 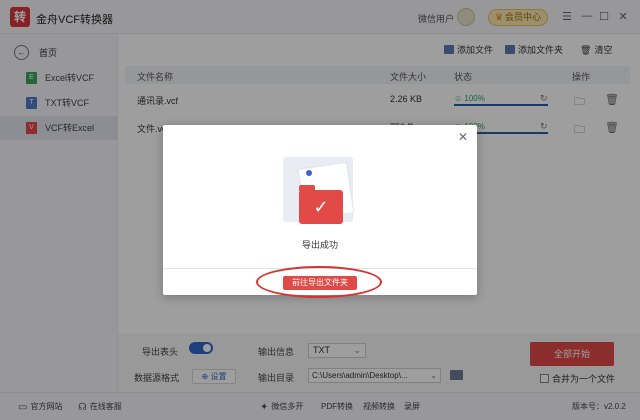 I want to click on highlight-annotation, so click(x=319, y=282).